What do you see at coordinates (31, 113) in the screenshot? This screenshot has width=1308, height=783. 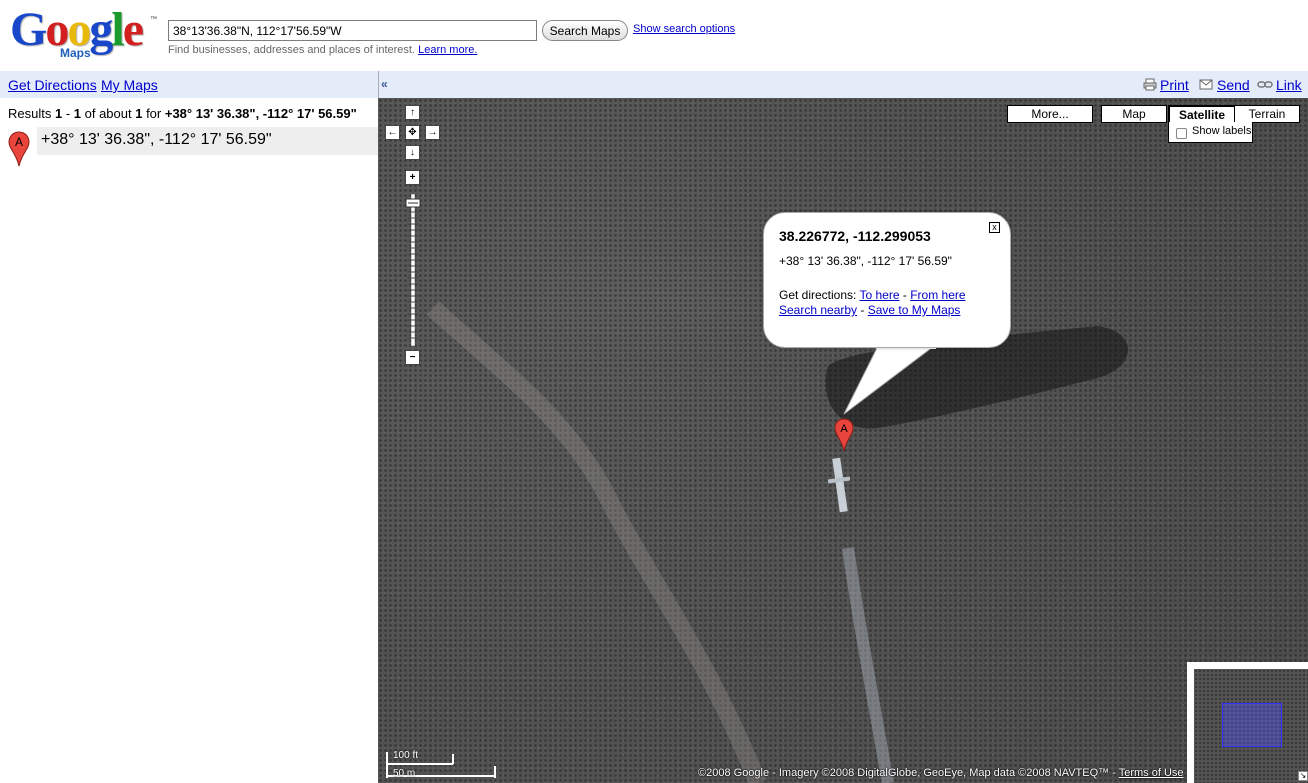 I see `results-prefix: Results` at bounding box center [31, 113].